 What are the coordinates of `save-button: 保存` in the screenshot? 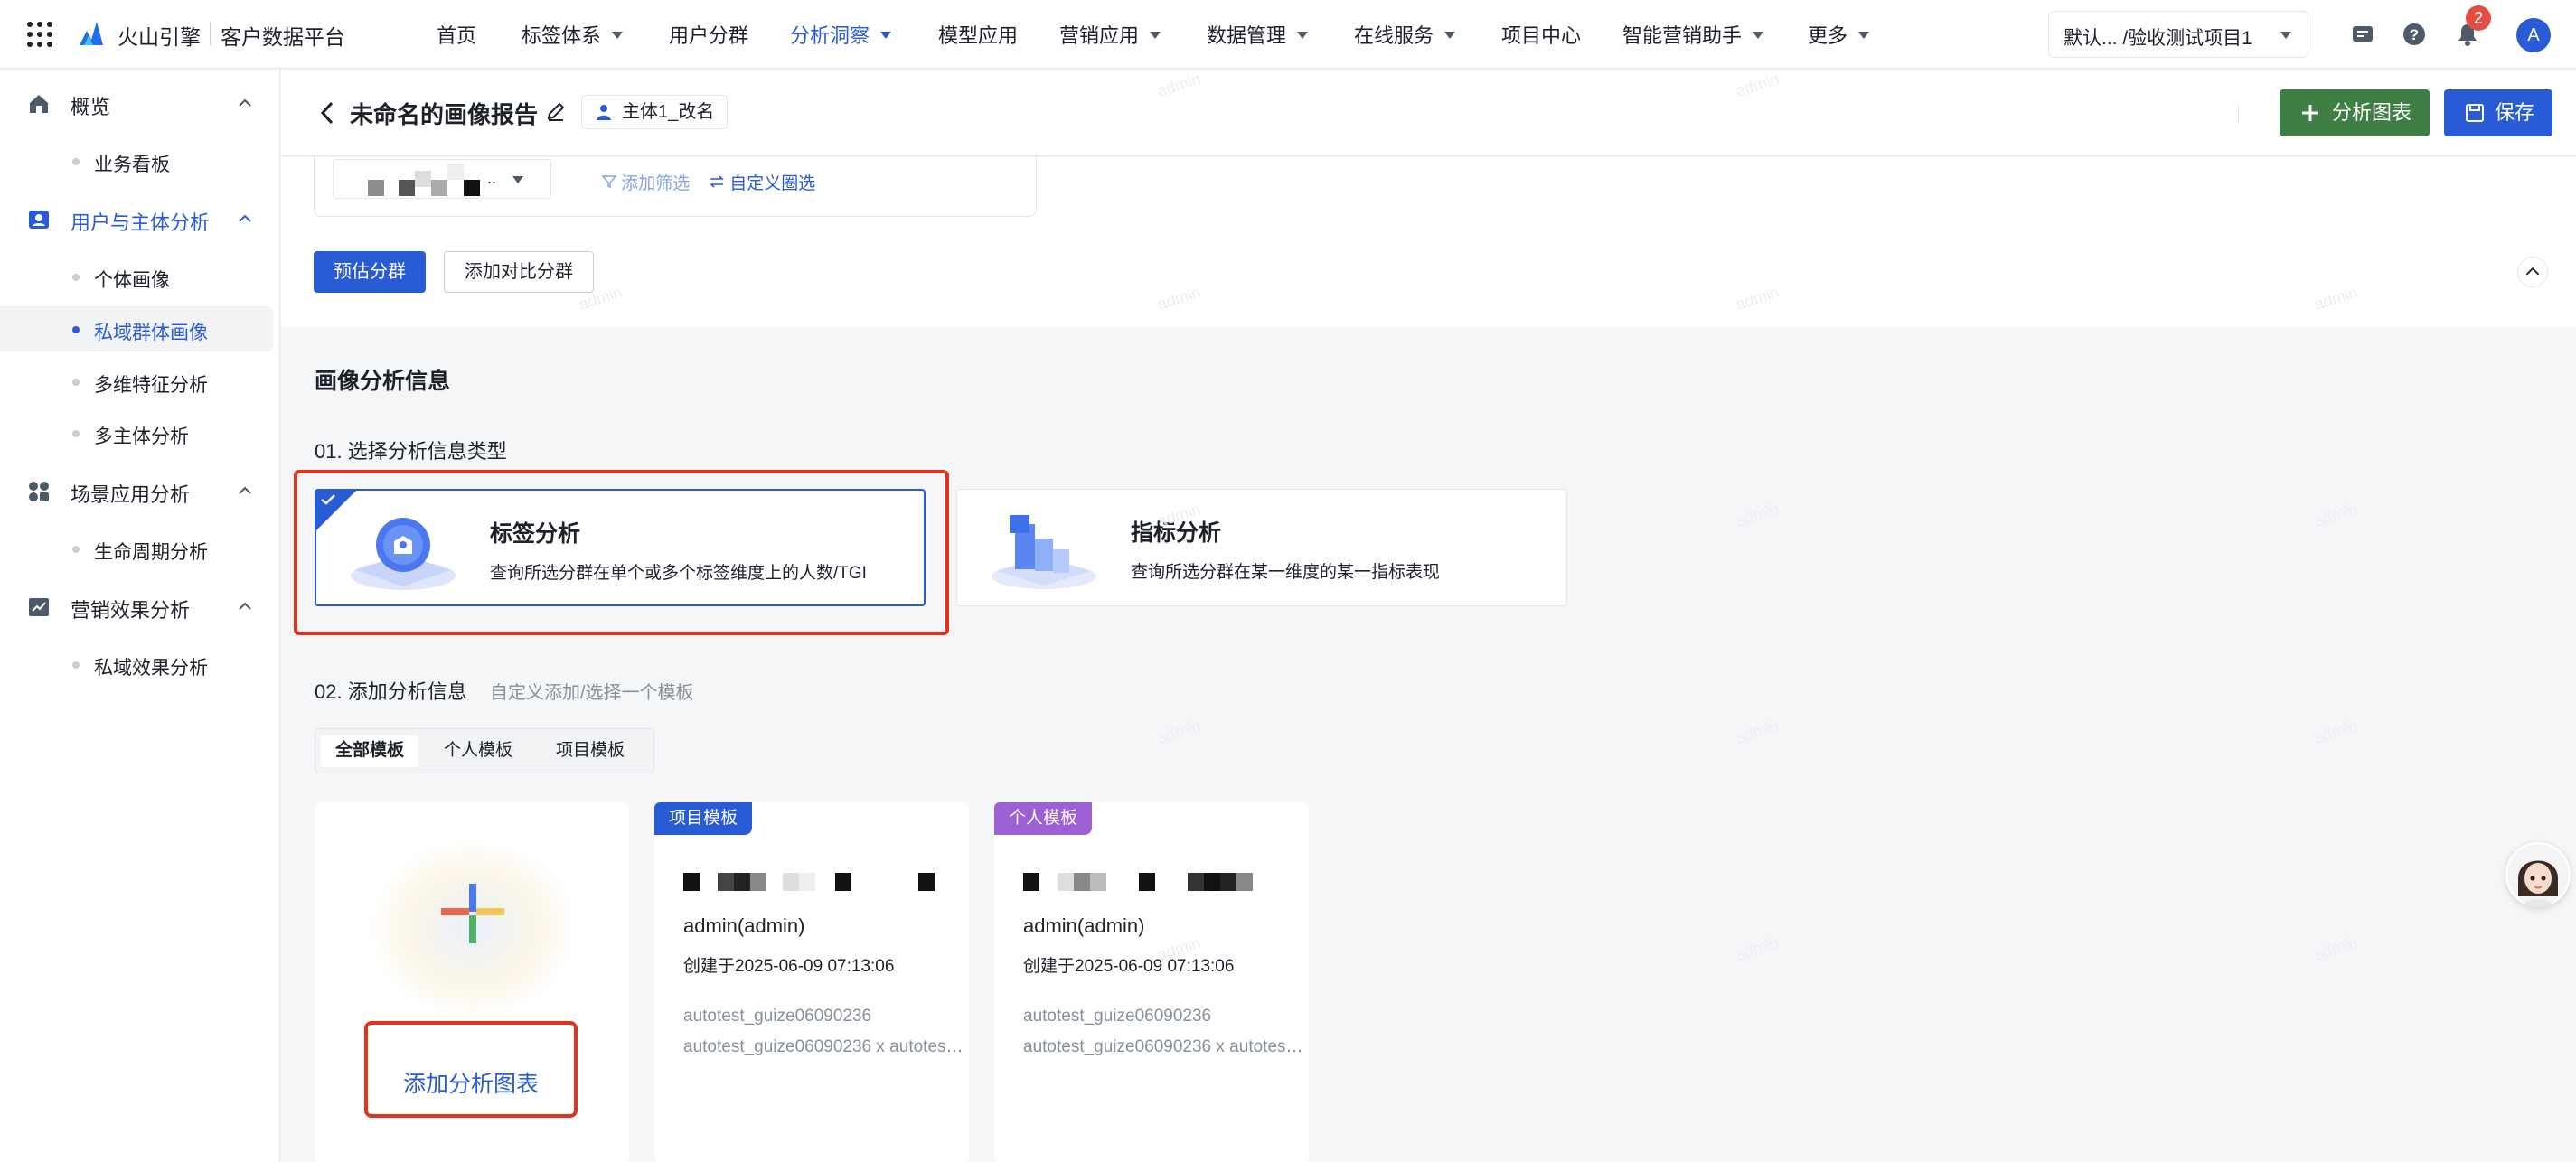 It's located at (2498, 112).